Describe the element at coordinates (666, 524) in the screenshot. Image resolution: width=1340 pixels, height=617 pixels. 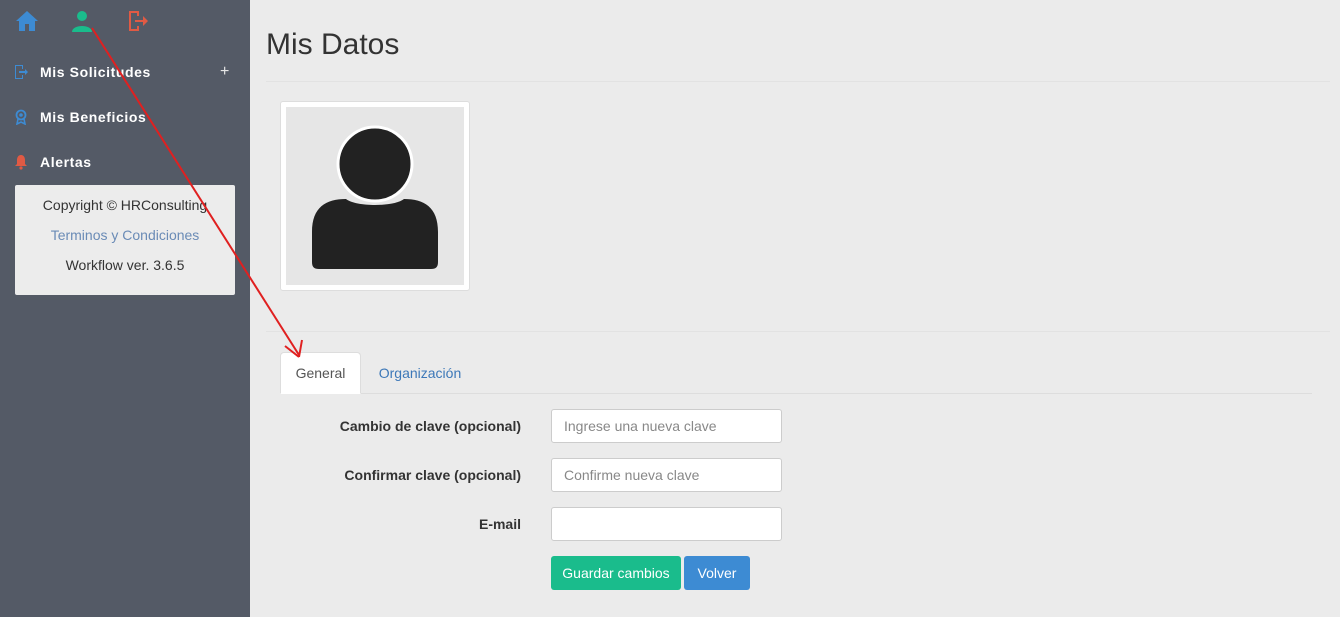
I see `email-field` at that location.